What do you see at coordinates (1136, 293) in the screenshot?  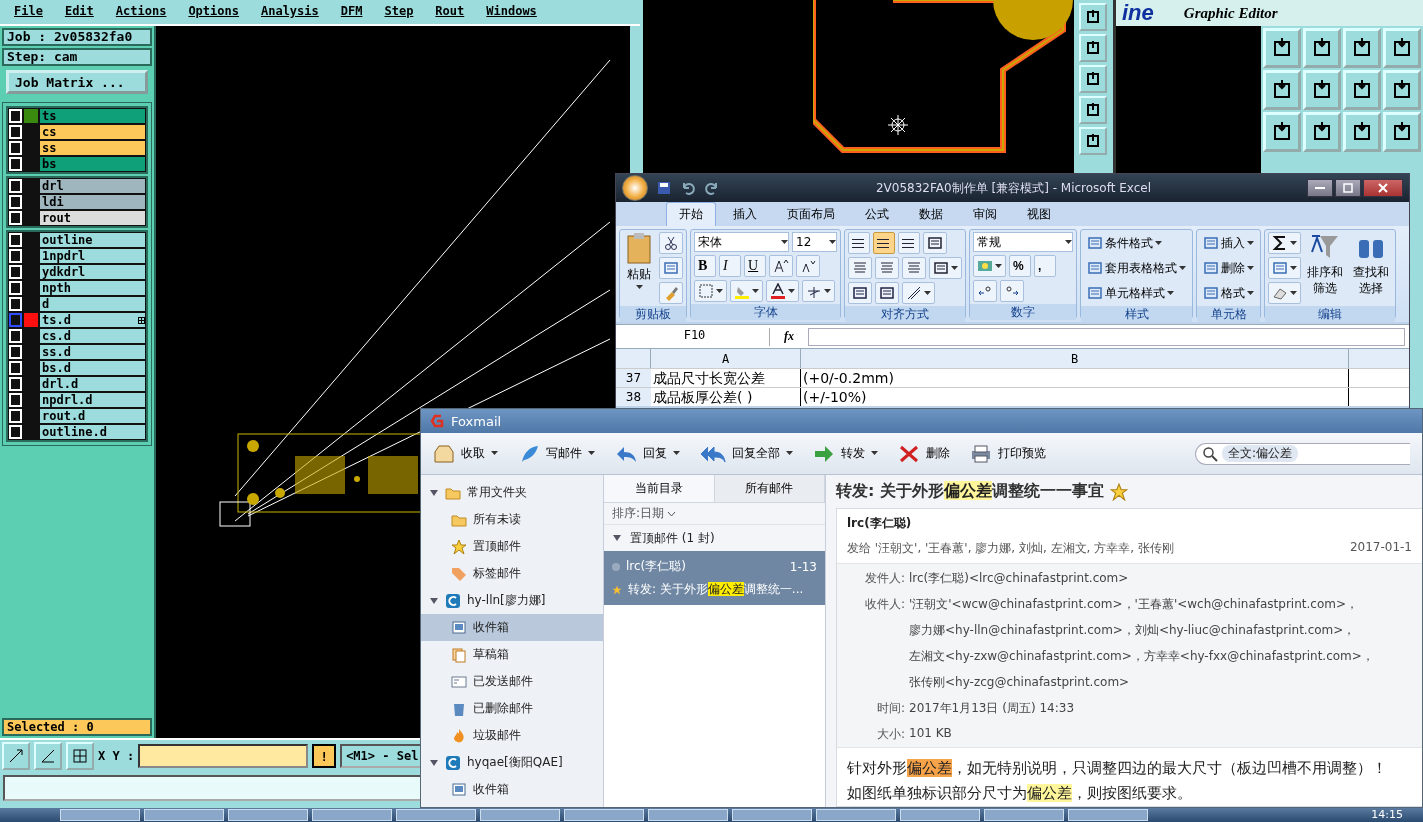 I see `ribbon-menu-button: 单元格样式` at bounding box center [1136, 293].